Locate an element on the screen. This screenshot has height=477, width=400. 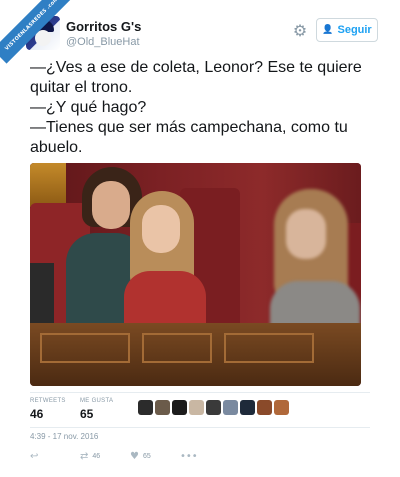
like-button: ♥ 65 is located at coordinates (140, 456).